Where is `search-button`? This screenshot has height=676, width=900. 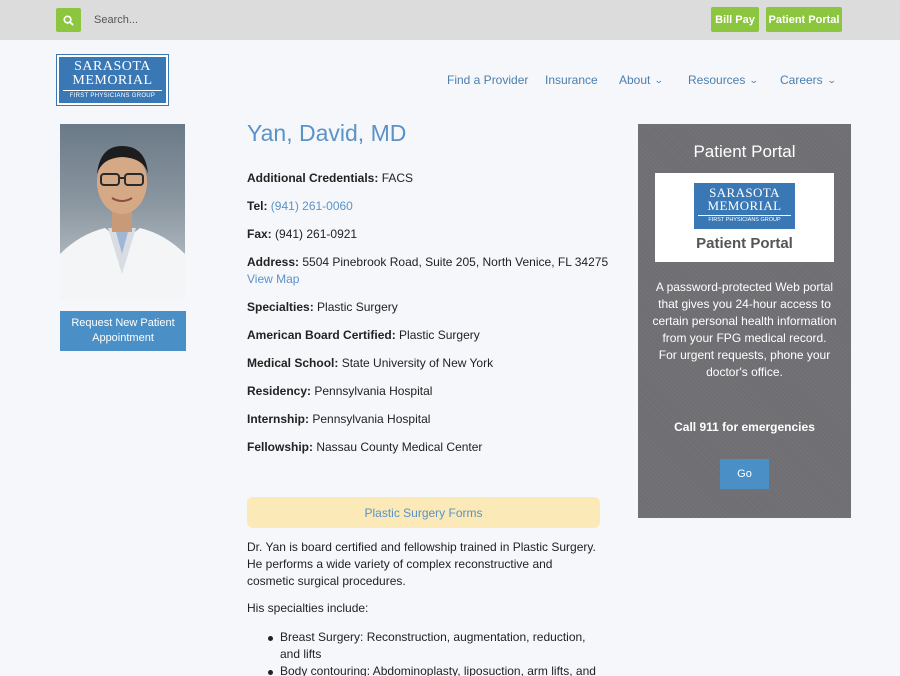
search-button is located at coordinates (68, 20).